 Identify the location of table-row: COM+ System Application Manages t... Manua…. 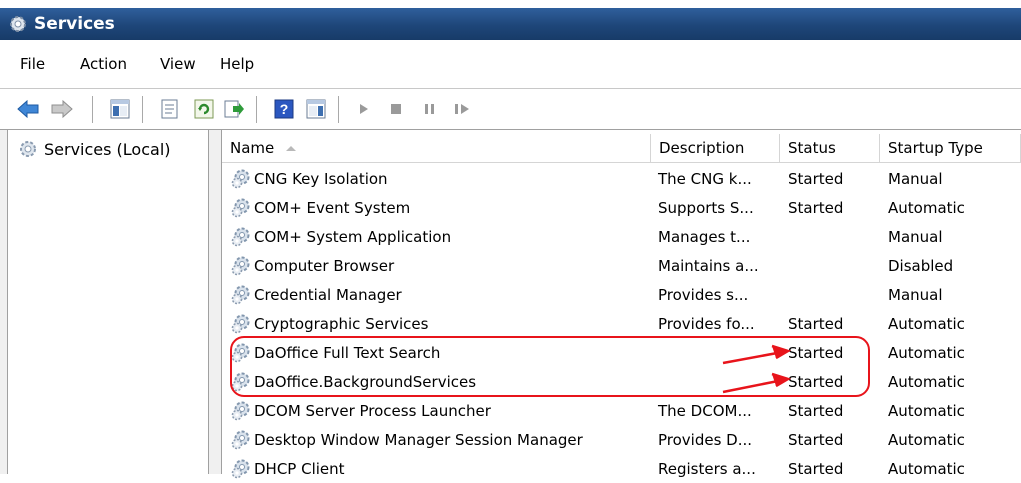
(621, 236).